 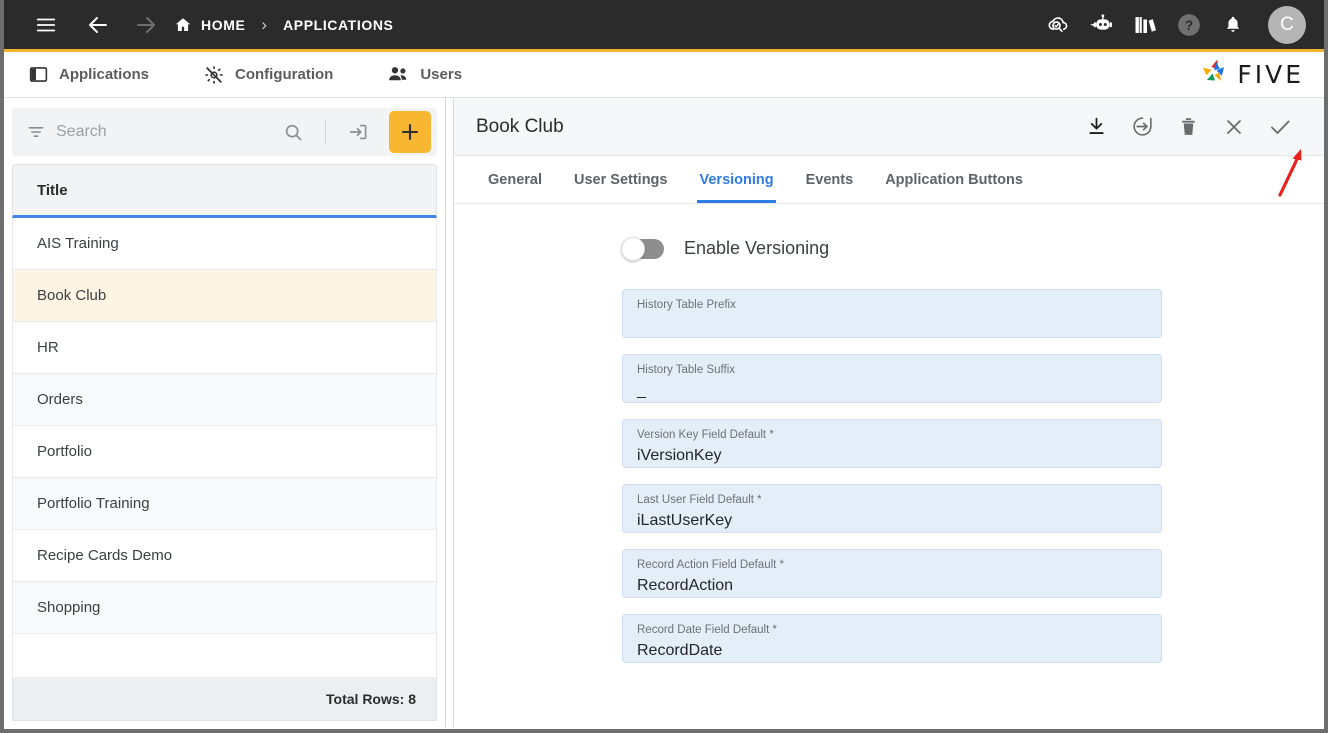 I want to click on notifications-bell-icon, so click(x=1233, y=25).